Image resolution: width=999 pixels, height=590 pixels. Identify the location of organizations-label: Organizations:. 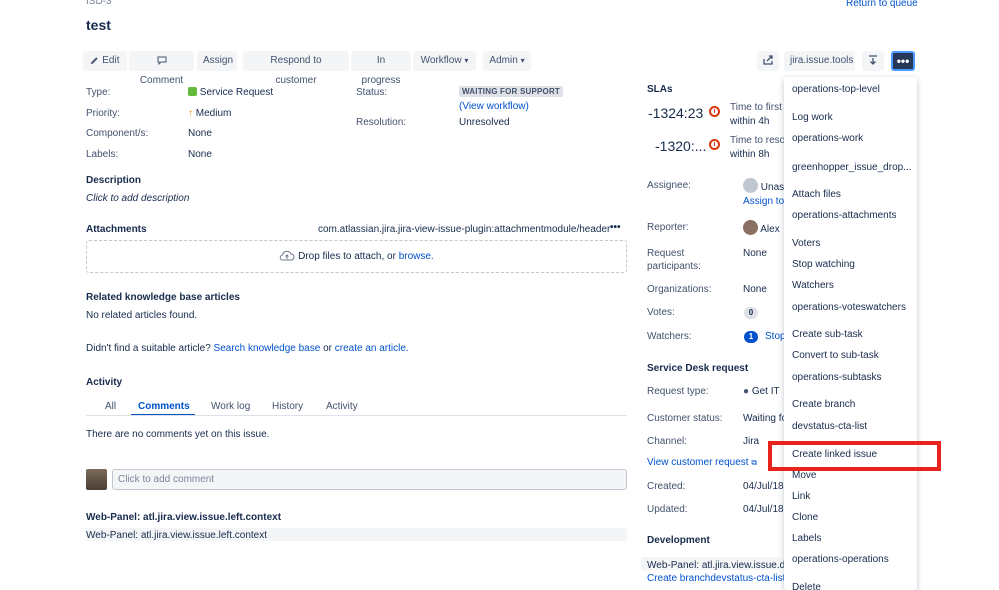
(679, 289).